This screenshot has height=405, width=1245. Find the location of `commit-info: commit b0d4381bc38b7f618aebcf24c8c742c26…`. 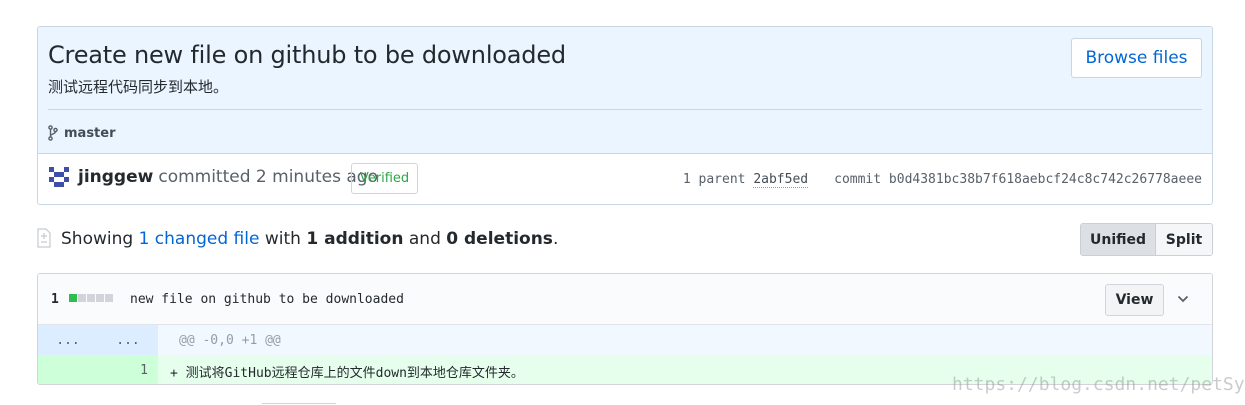

commit-info: commit b0d4381bc38b7f618aebcf24c8c742c26… is located at coordinates (1018, 179).